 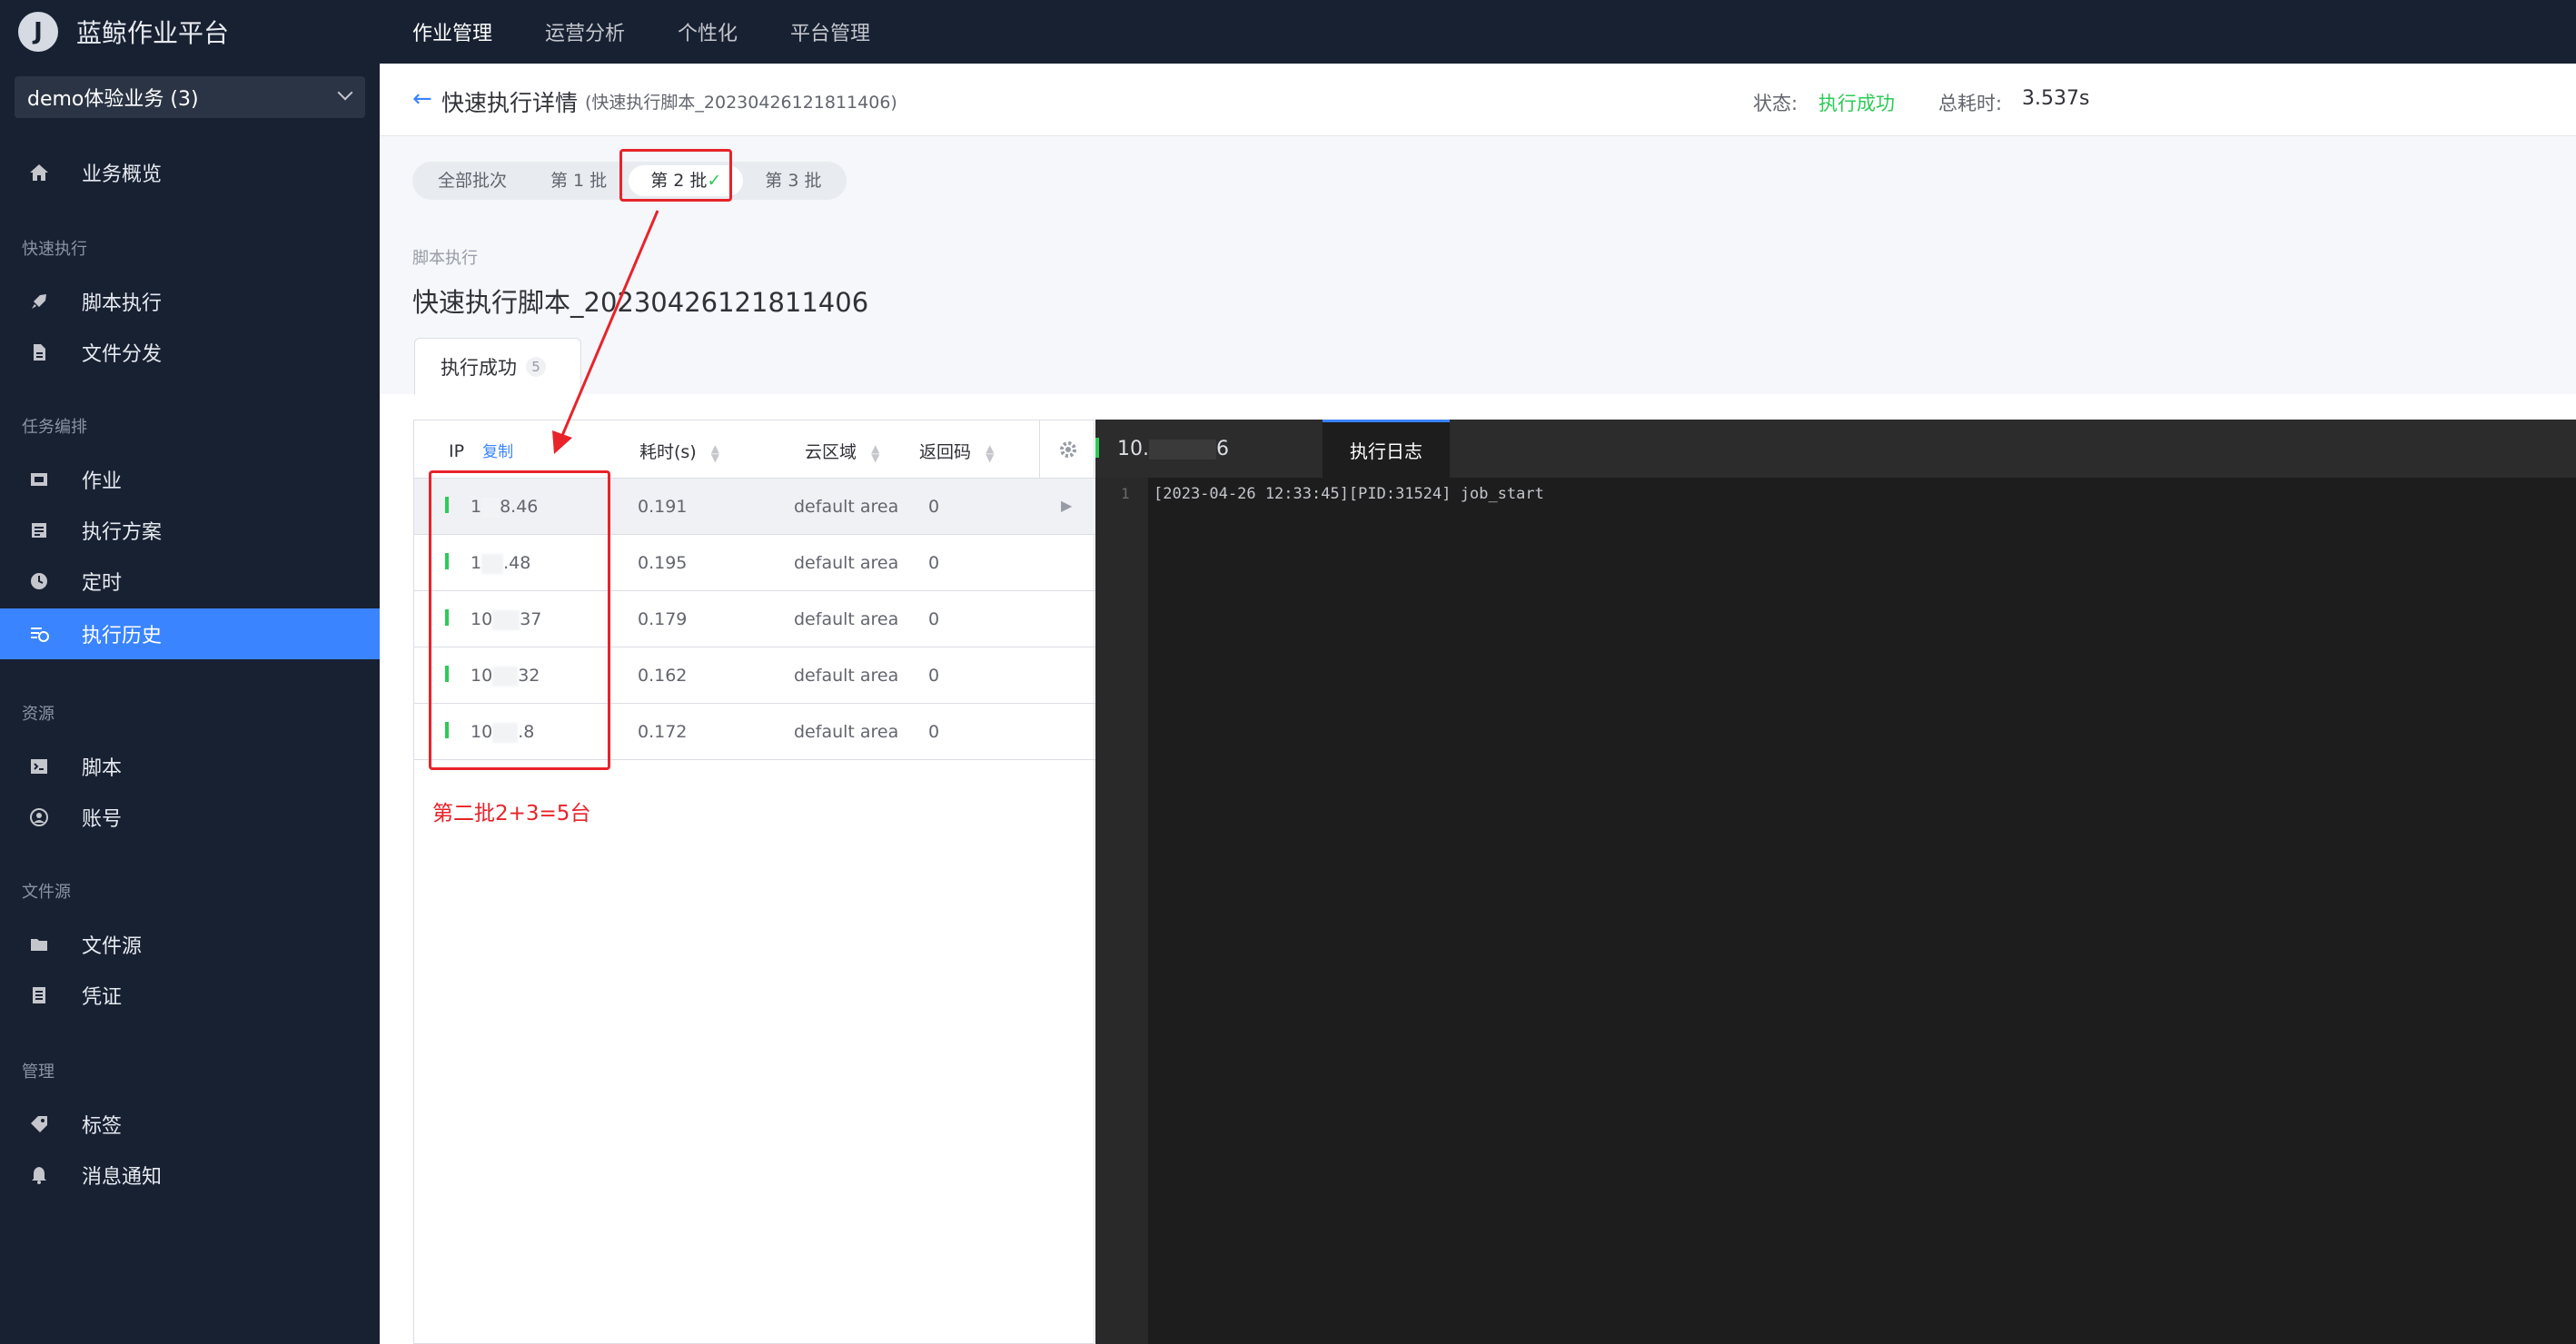 I want to click on sidebar-item-label: 定时, so click(x=102, y=584).